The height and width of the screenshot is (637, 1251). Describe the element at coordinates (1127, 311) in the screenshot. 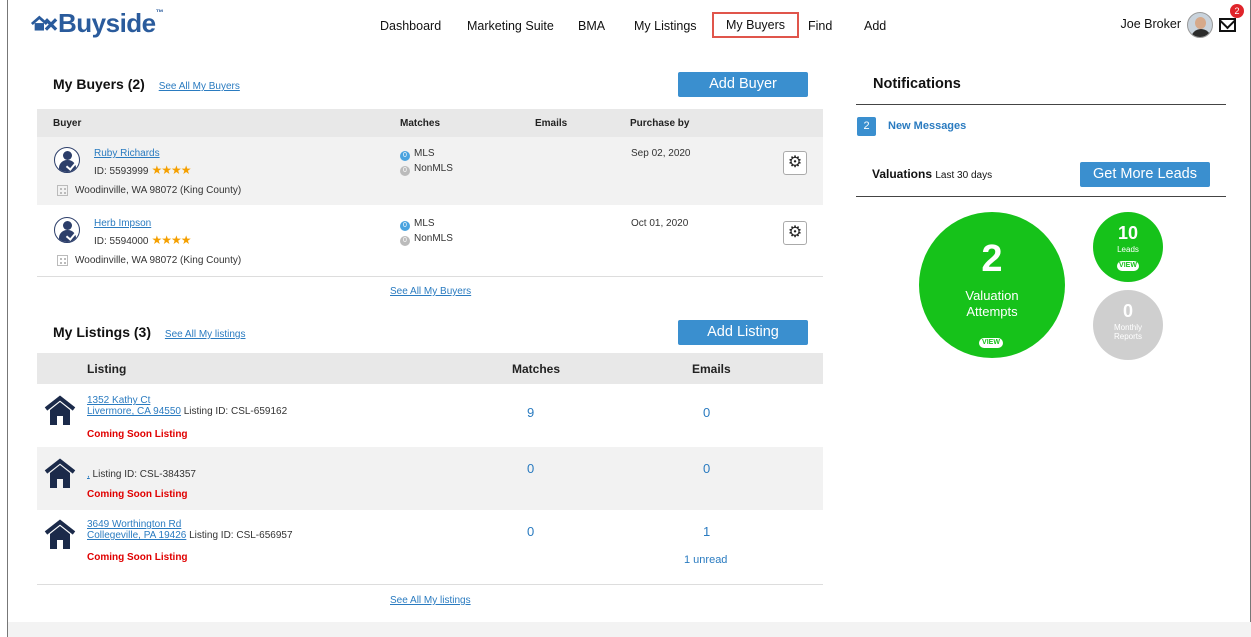

I see `reports-count: 0` at that location.